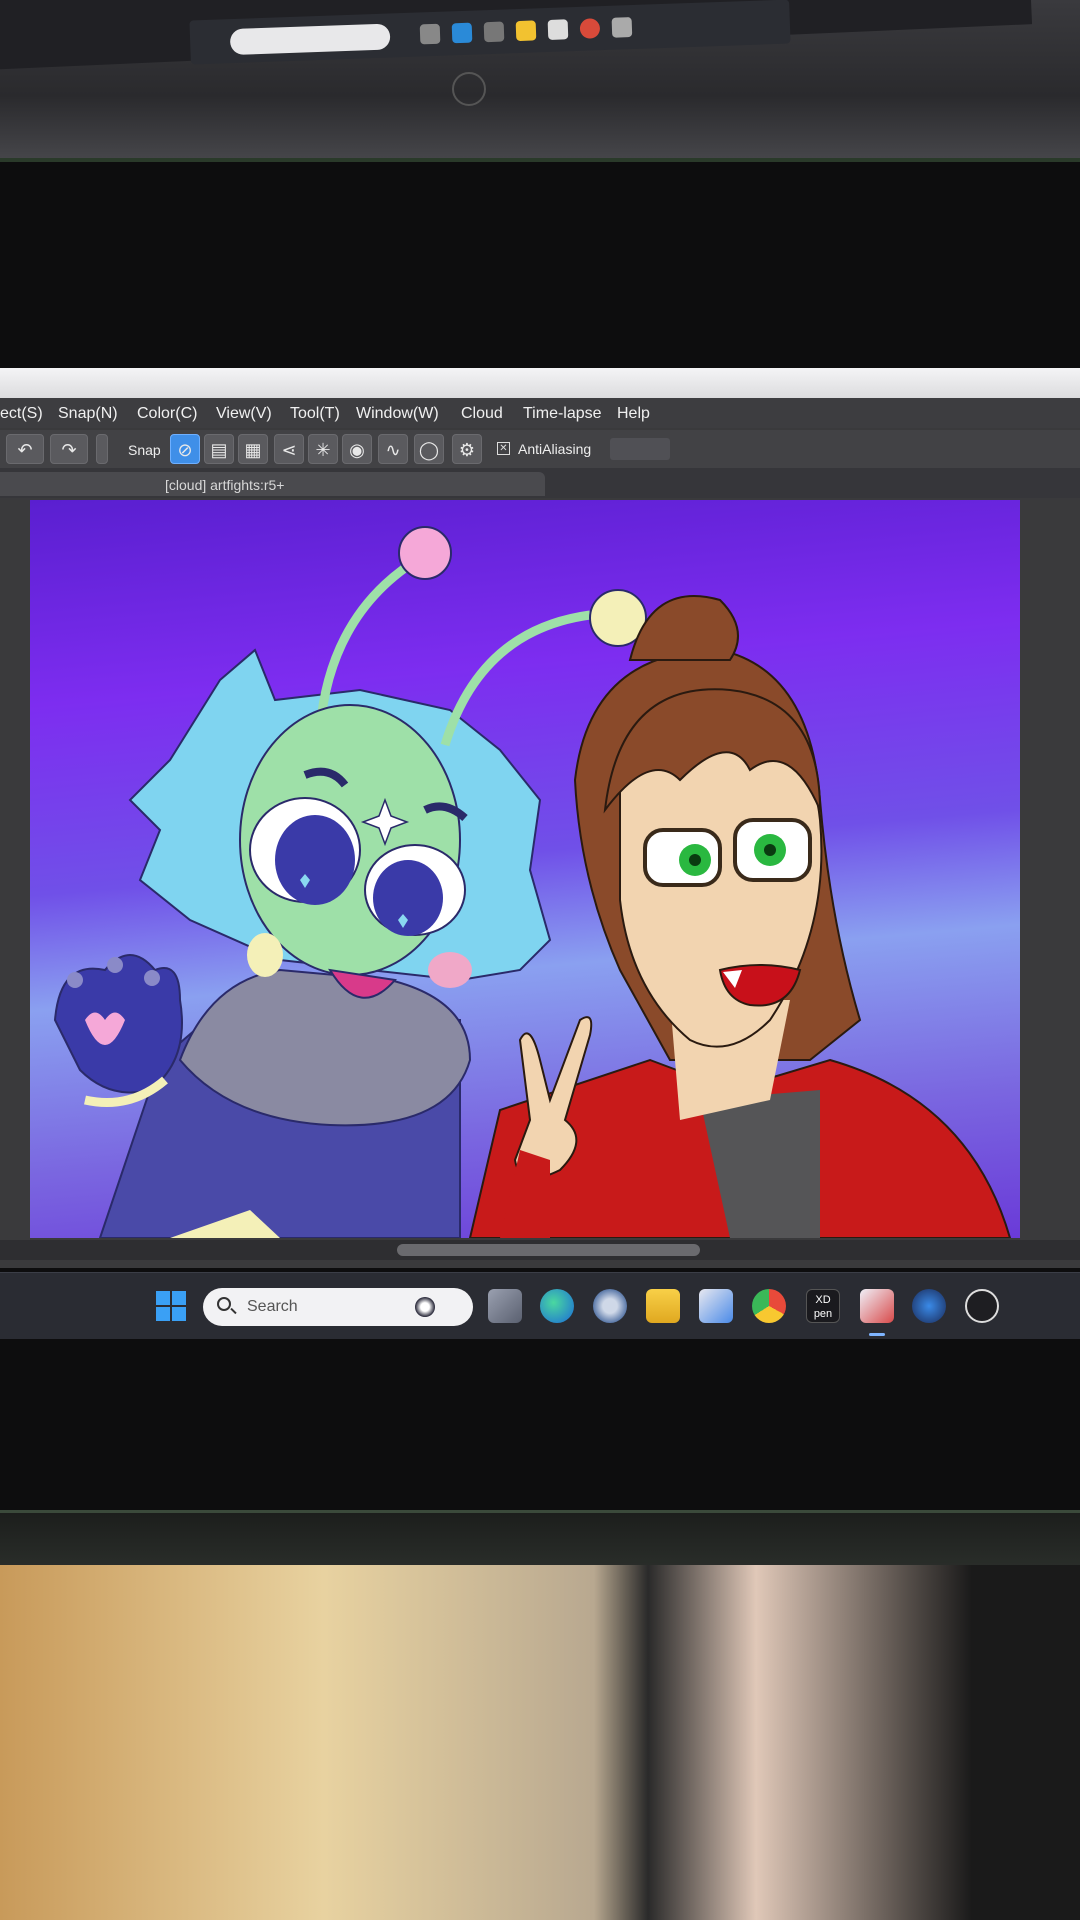  I want to click on xp-pen-icon: XD pen, so click(823, 1306).